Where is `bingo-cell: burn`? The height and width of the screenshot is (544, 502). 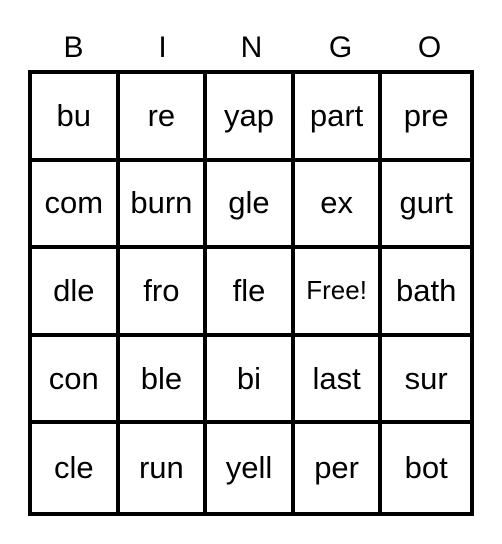 bingo-cell: burn is located at coordinates (163, 205).